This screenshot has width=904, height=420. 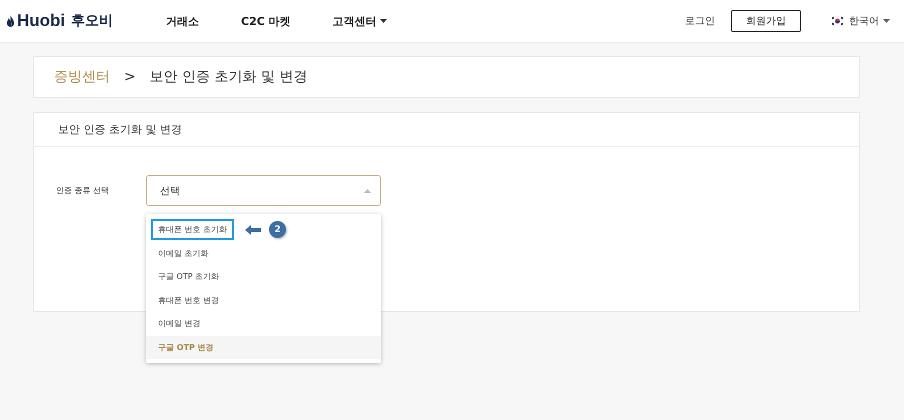 What do you see at coordinates (266, 21) in the screenshot?
I see `nav-link: C2C 마켓` at bounding box center [266, 21].